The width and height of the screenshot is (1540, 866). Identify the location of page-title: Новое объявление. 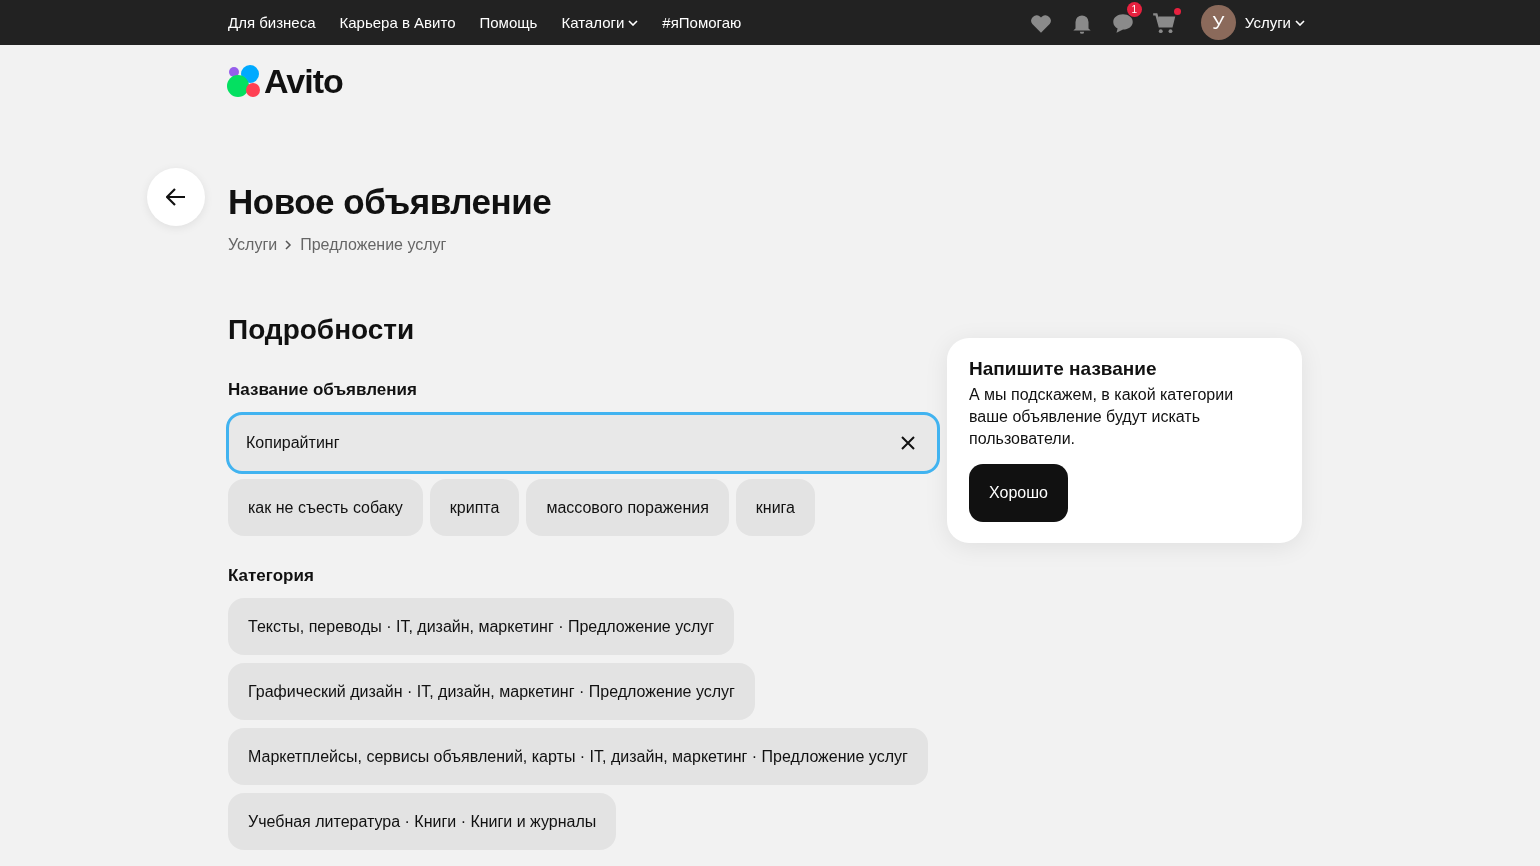
(390, 202).